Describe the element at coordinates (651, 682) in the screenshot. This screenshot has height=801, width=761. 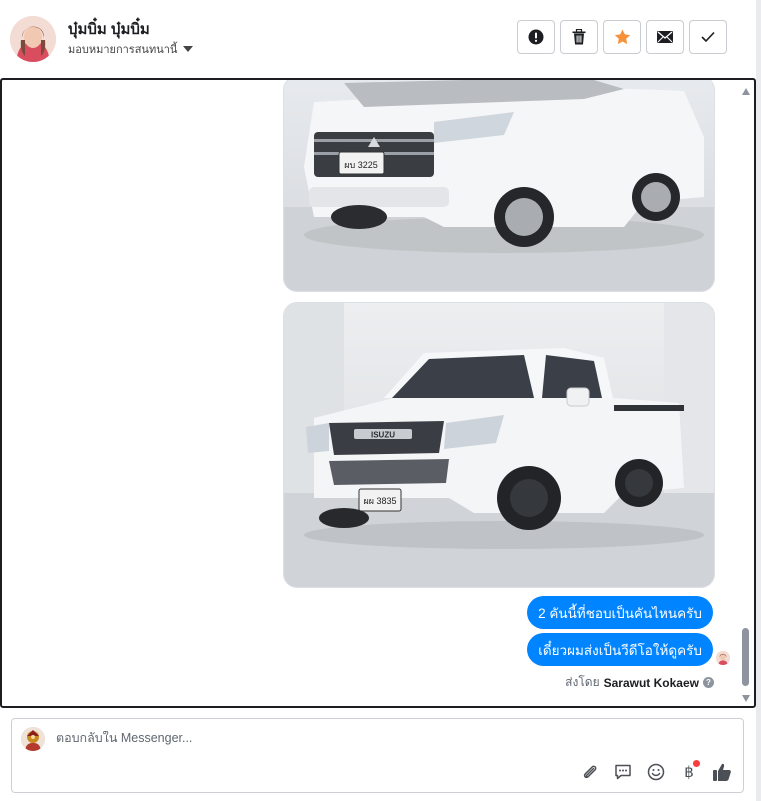
I see `sender-name: Sarawut Kokaew` at that location.